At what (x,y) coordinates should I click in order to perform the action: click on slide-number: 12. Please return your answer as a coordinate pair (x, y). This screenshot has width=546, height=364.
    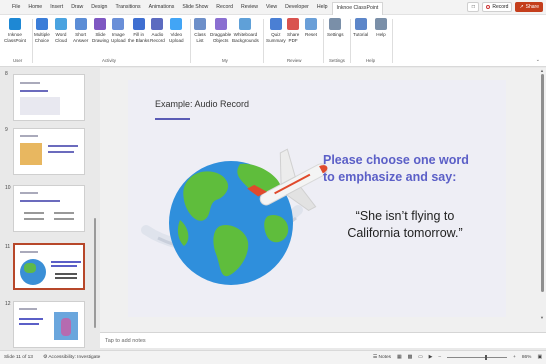
    Looking at the image, I should click on (8, 304).